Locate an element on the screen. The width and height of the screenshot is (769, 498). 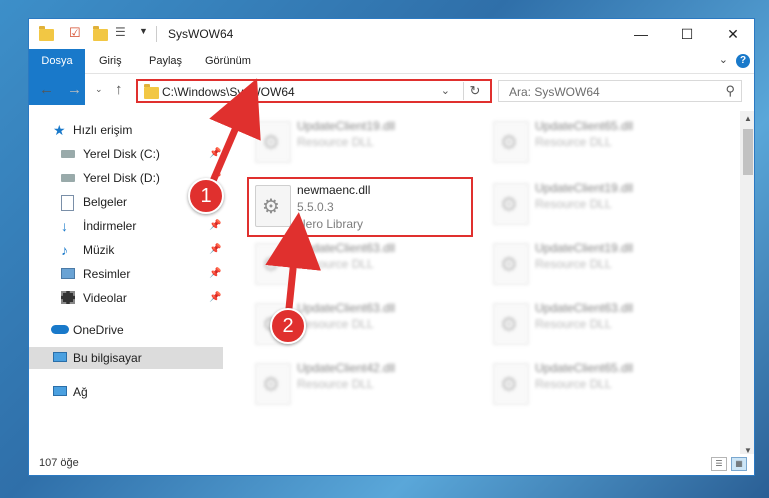
step-badge-2: 2 is located at coordinates (288, 326).